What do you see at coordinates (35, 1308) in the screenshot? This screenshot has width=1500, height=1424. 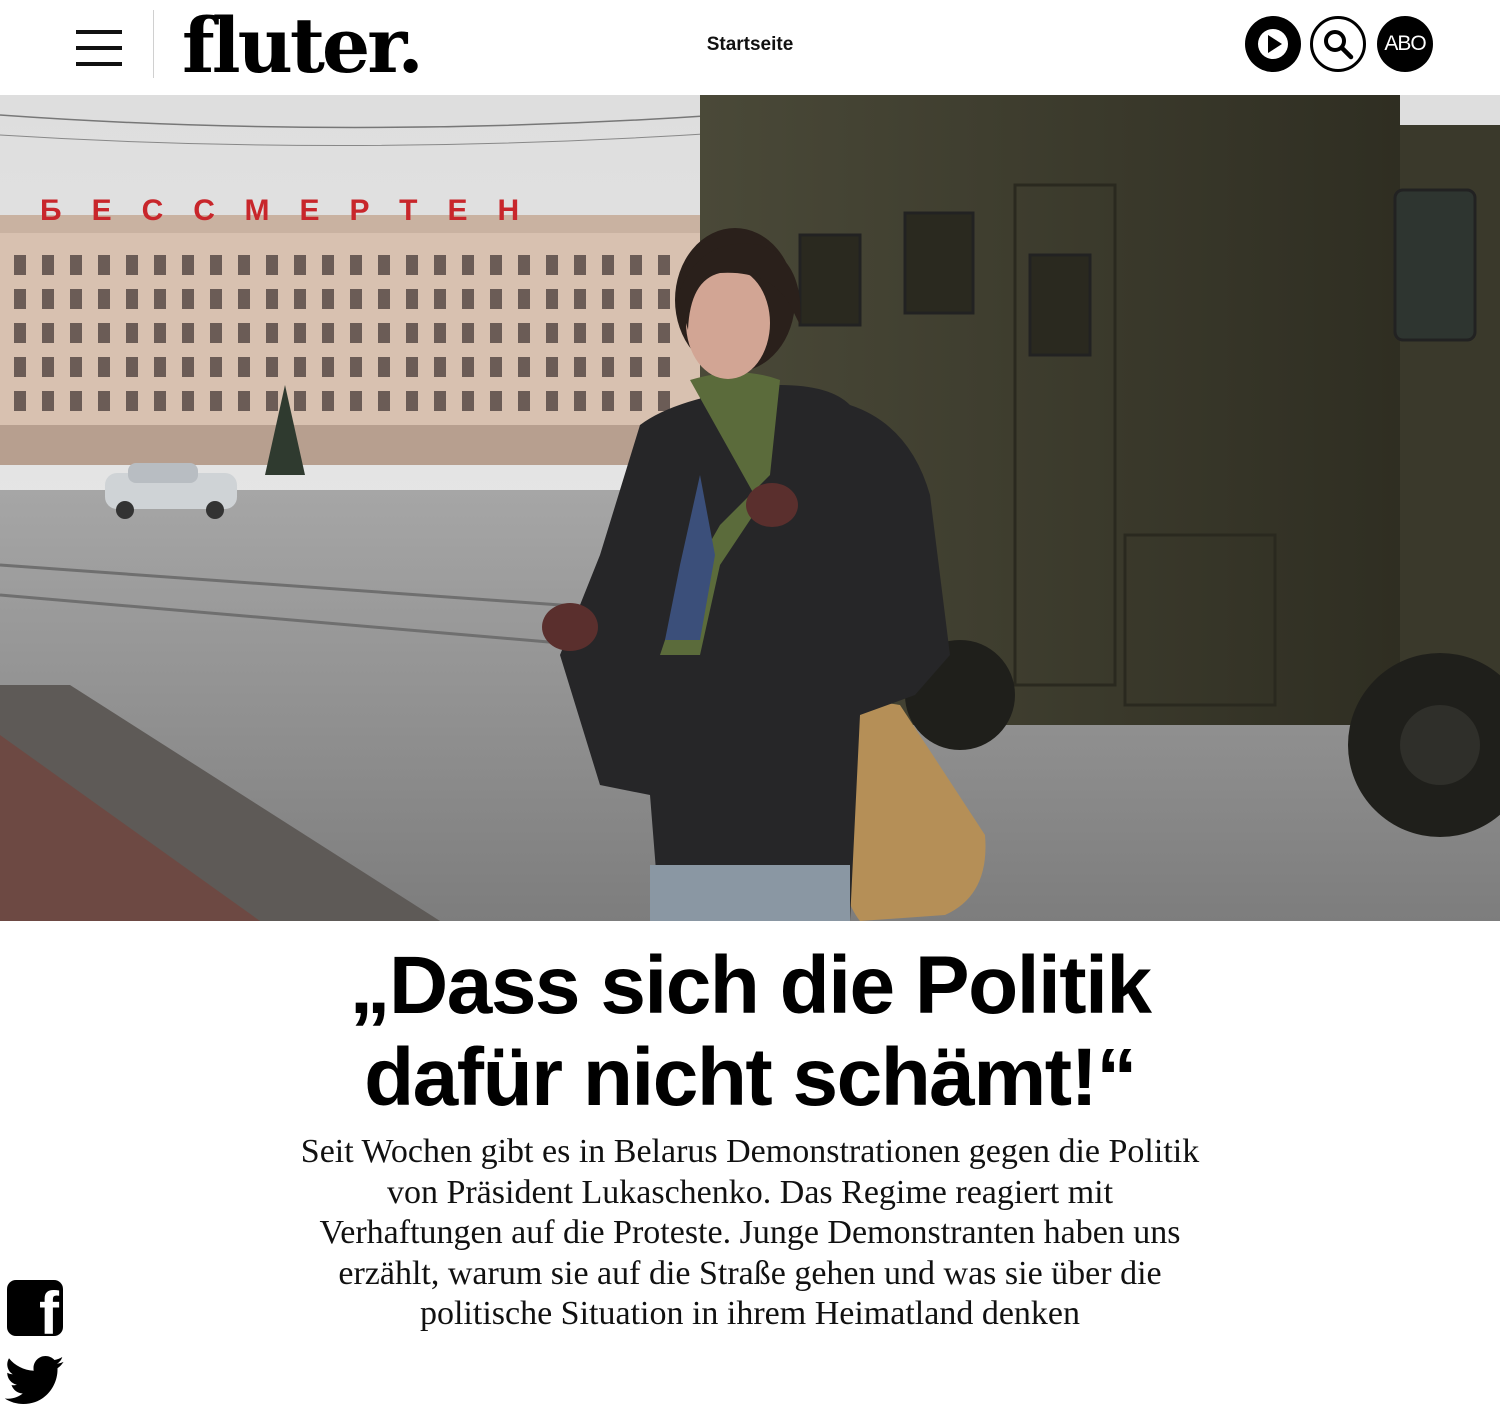 I see `facebook-icon: f` at bounding box center [35, 1308].